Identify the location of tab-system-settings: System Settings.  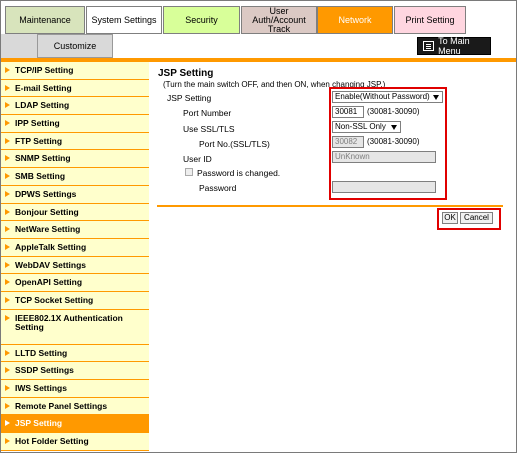
(124, 20).